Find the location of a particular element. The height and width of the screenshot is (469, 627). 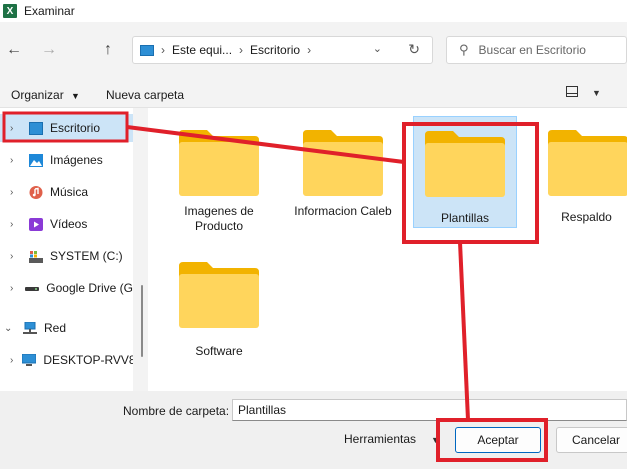

folder-label: Imagenes de Producto is located at coordinates (219, 218).